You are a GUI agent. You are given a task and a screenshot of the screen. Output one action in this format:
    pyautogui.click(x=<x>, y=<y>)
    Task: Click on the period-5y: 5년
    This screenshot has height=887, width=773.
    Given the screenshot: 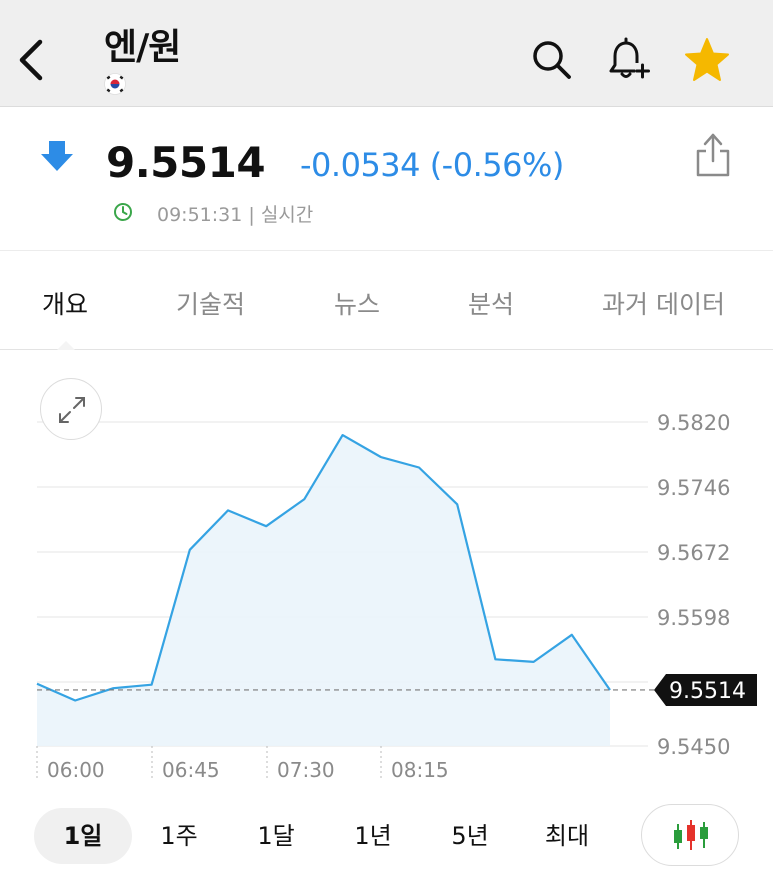 What is the action you would take?
    pyautogui.click(x=470, y=836)
    